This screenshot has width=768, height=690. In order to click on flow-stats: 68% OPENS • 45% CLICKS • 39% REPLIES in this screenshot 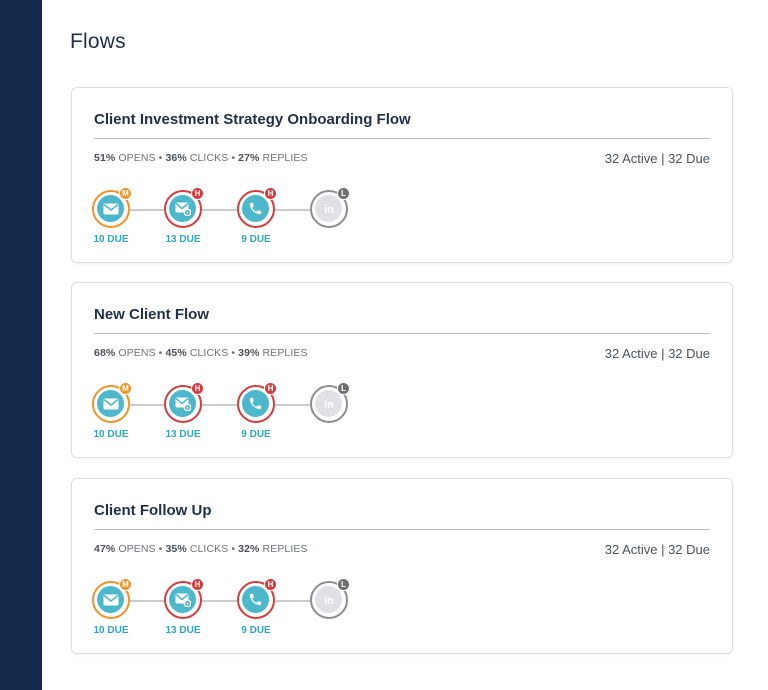, I will do `click(201, 353)`.